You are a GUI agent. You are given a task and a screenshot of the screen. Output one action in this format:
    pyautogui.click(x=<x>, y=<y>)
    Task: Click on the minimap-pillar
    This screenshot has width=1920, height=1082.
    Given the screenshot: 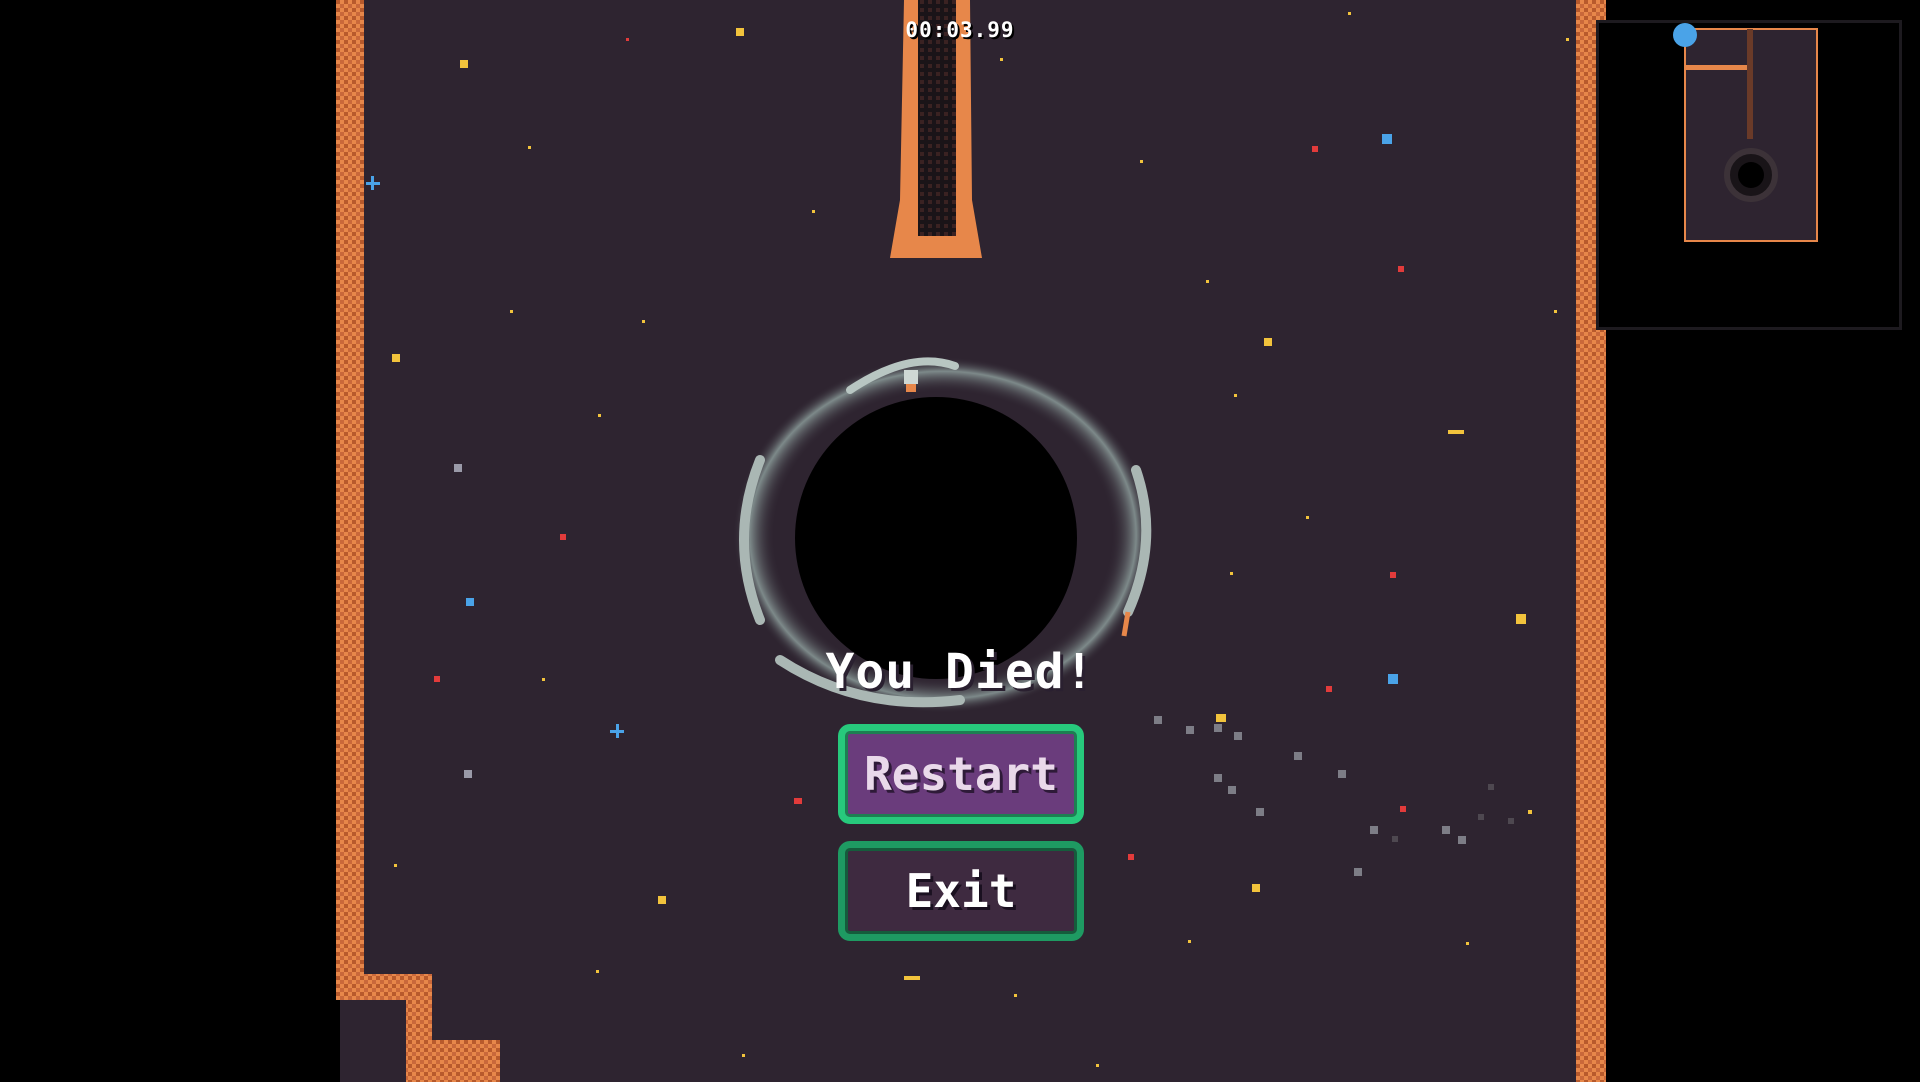 What is the action you would take?
    pyautogui.click(x=1750, y=84)
    